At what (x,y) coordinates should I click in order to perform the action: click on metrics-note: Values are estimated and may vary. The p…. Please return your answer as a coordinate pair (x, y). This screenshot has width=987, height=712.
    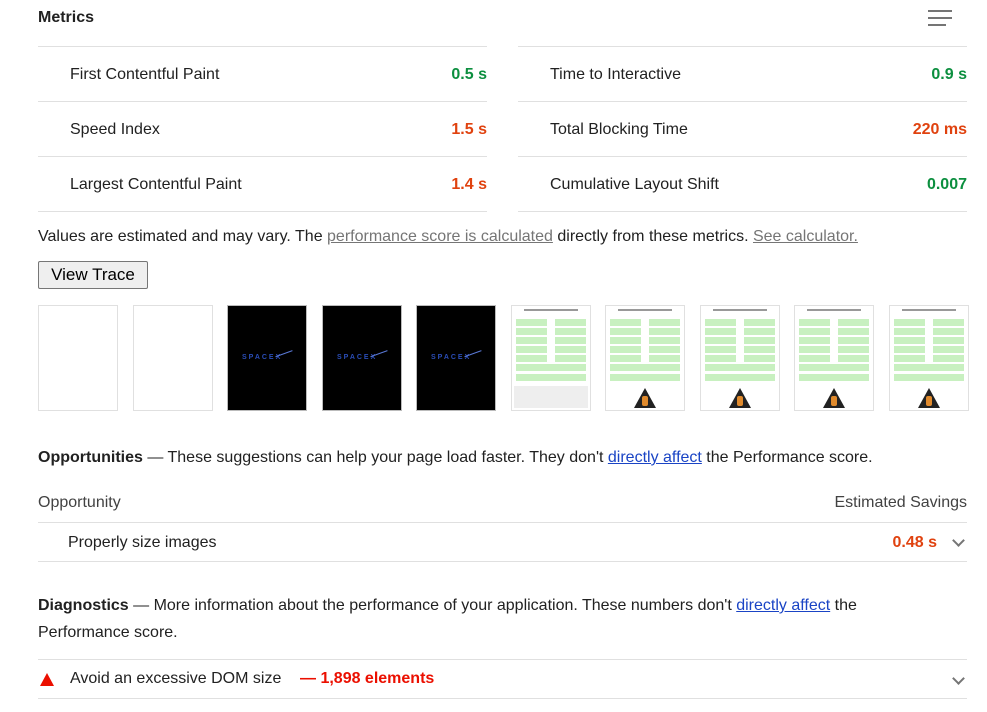
    Looking at the image, I should click on (448, 237).